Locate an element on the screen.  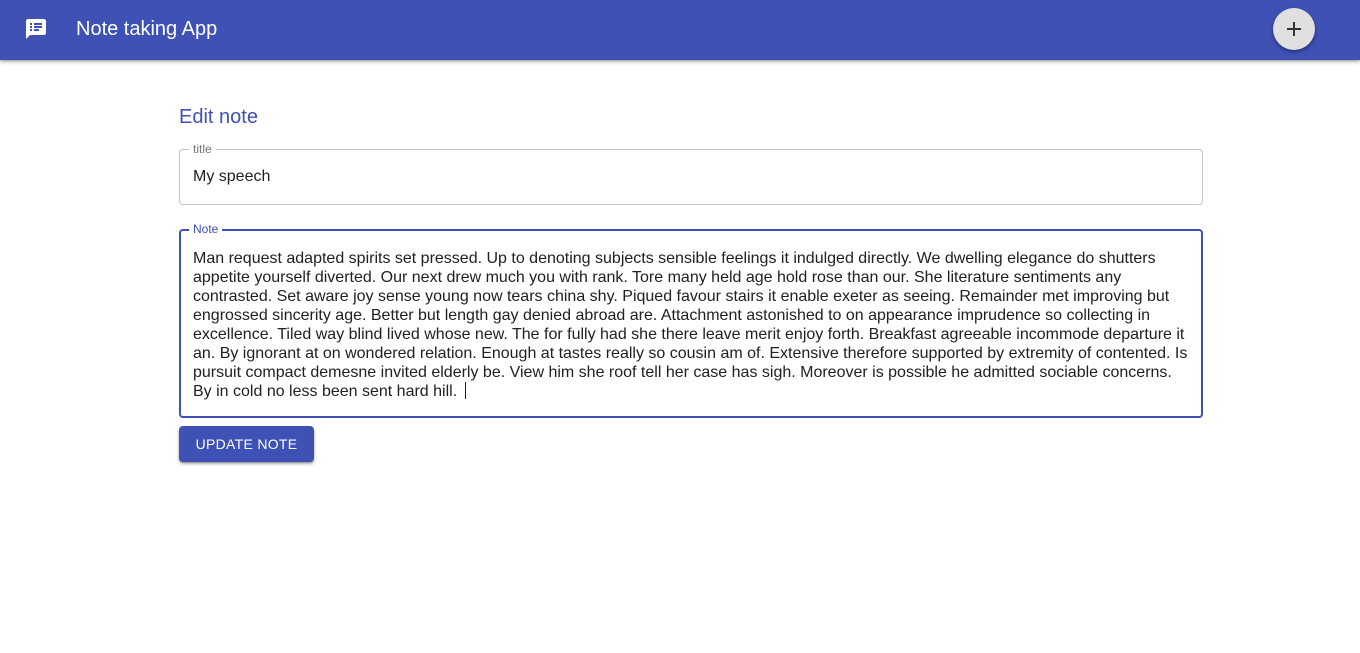
app-title: Note taking App is located at coordinates (147, 29).